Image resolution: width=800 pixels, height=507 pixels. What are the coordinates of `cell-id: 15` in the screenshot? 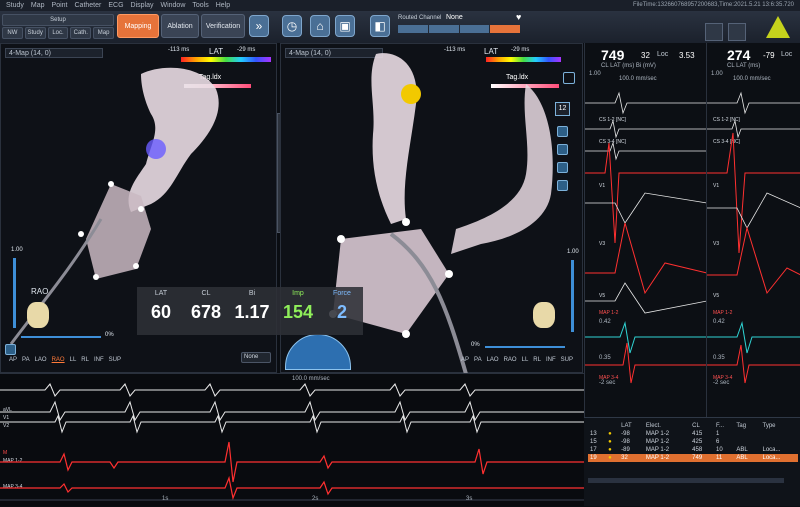 It's located at (593, 442).